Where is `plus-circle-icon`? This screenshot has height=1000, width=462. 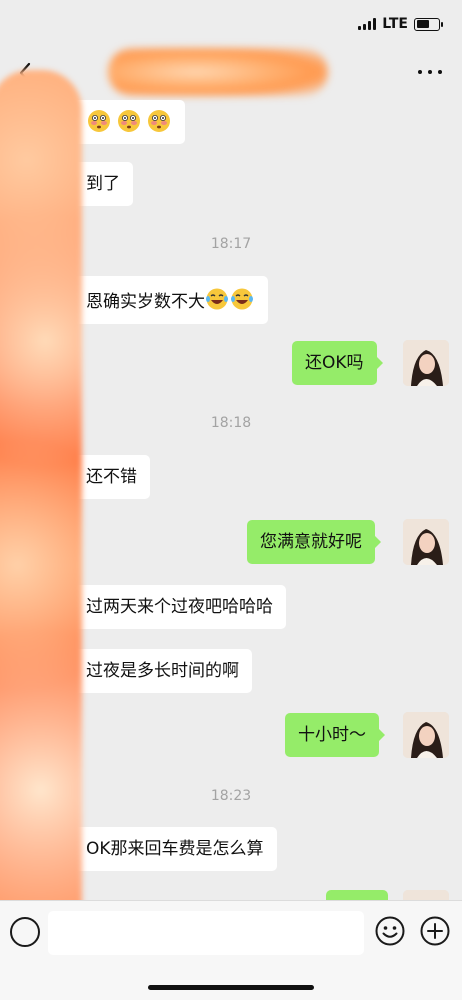 plus-circle-icon is located at coordinates (435, 931).